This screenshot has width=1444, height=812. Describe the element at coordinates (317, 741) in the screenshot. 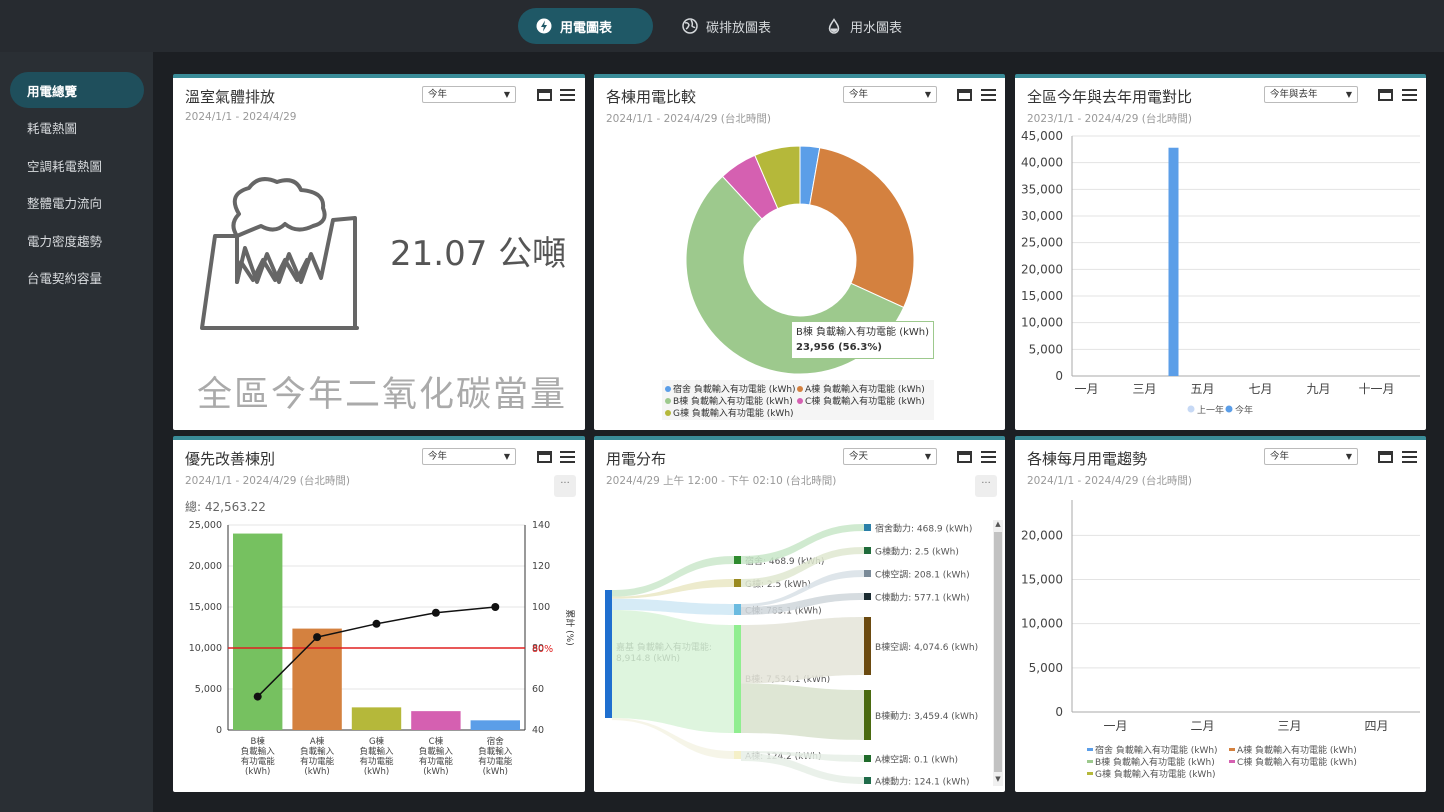

I see `x-tick-label: A棟` at that location.